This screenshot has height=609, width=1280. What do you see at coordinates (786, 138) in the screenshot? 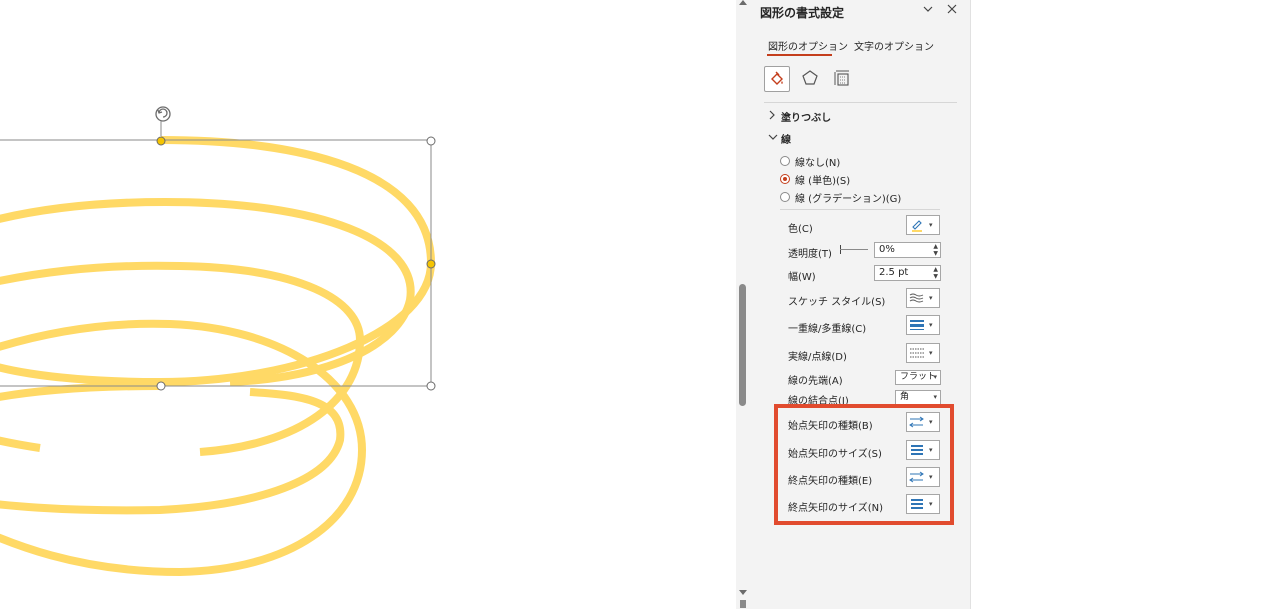
I see `section-line: 線` at bounding box center [786, 138].